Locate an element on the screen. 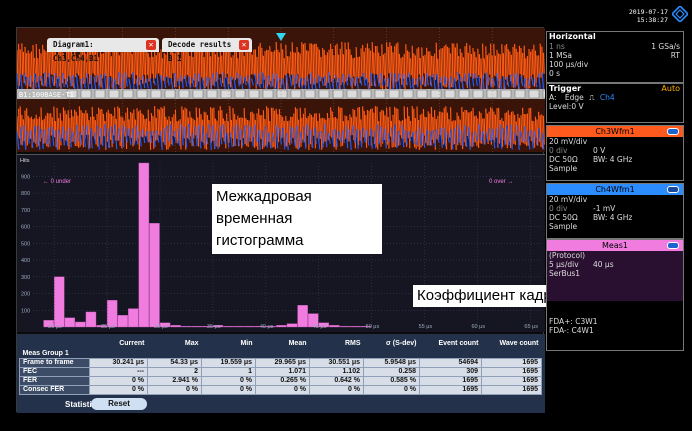 This screenshot has height=431, width=692. table-cell: 2.941 % is located at coordinates (174, 381).